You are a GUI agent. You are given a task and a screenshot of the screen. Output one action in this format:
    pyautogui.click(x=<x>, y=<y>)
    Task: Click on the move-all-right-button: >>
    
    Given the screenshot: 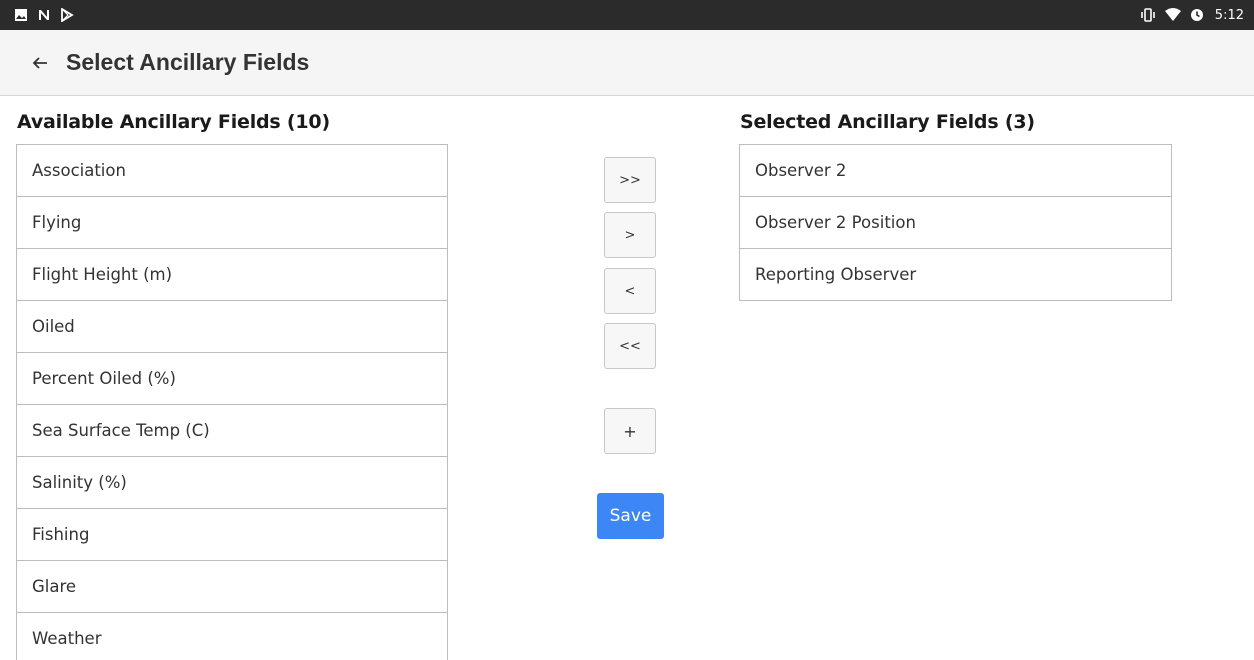 What is the action you would take?
    pyautogui.click(x=630, y=180)
    